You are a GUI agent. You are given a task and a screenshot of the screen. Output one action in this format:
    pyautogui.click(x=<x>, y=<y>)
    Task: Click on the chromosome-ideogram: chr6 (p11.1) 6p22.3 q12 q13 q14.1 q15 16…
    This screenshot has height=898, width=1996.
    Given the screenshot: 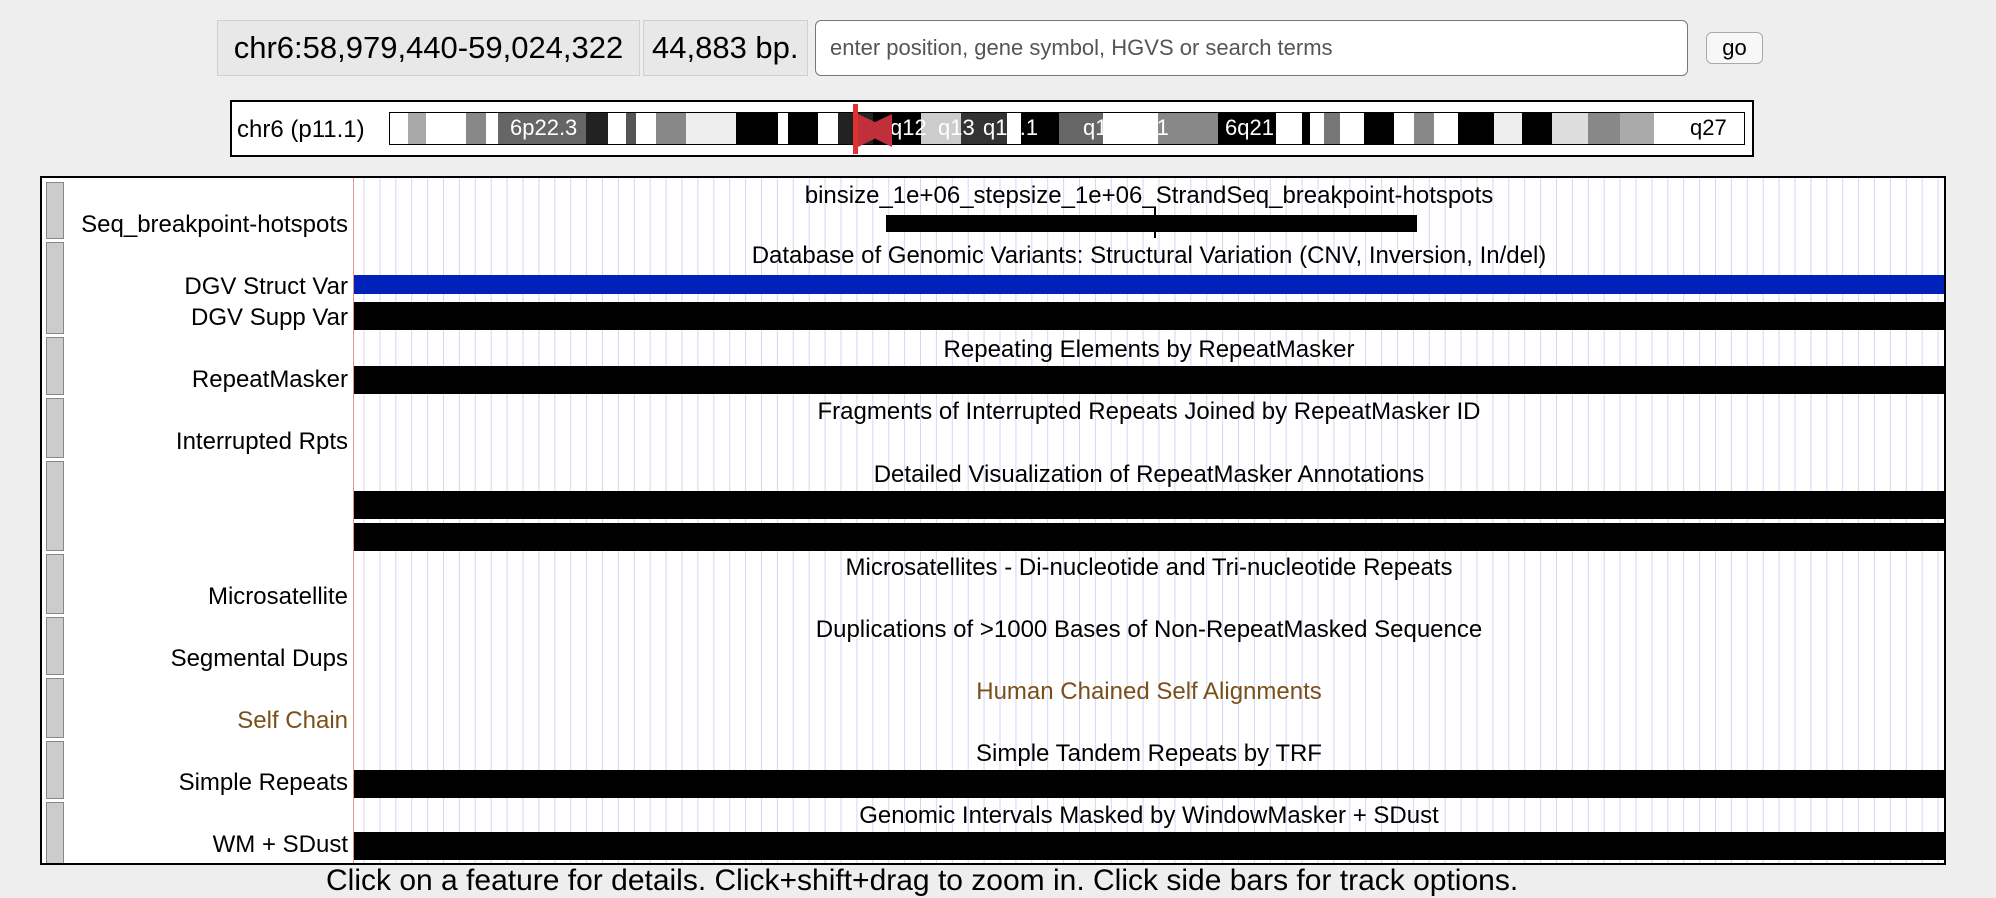 What is the action you would take?
    pyautogui.click(x=992, y=128)
    